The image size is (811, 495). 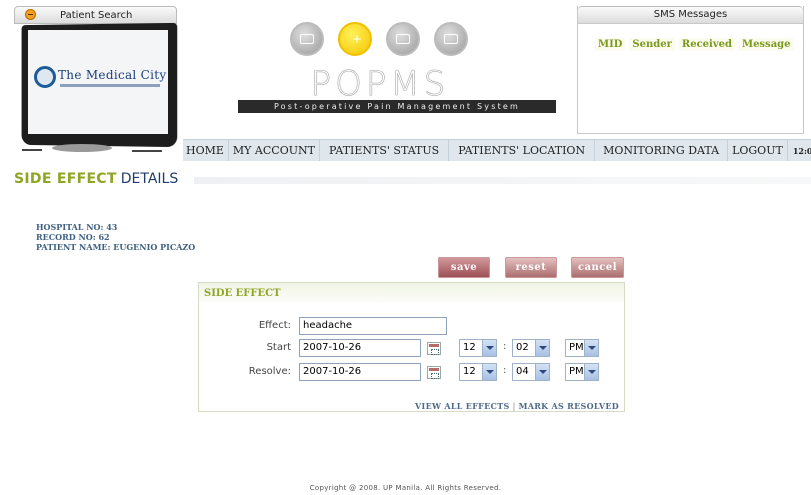 What do you see at coordinates (355, 39) in the screenshot?
I see `popms-active-circle-icon: +` at bounding box center [355, 39].